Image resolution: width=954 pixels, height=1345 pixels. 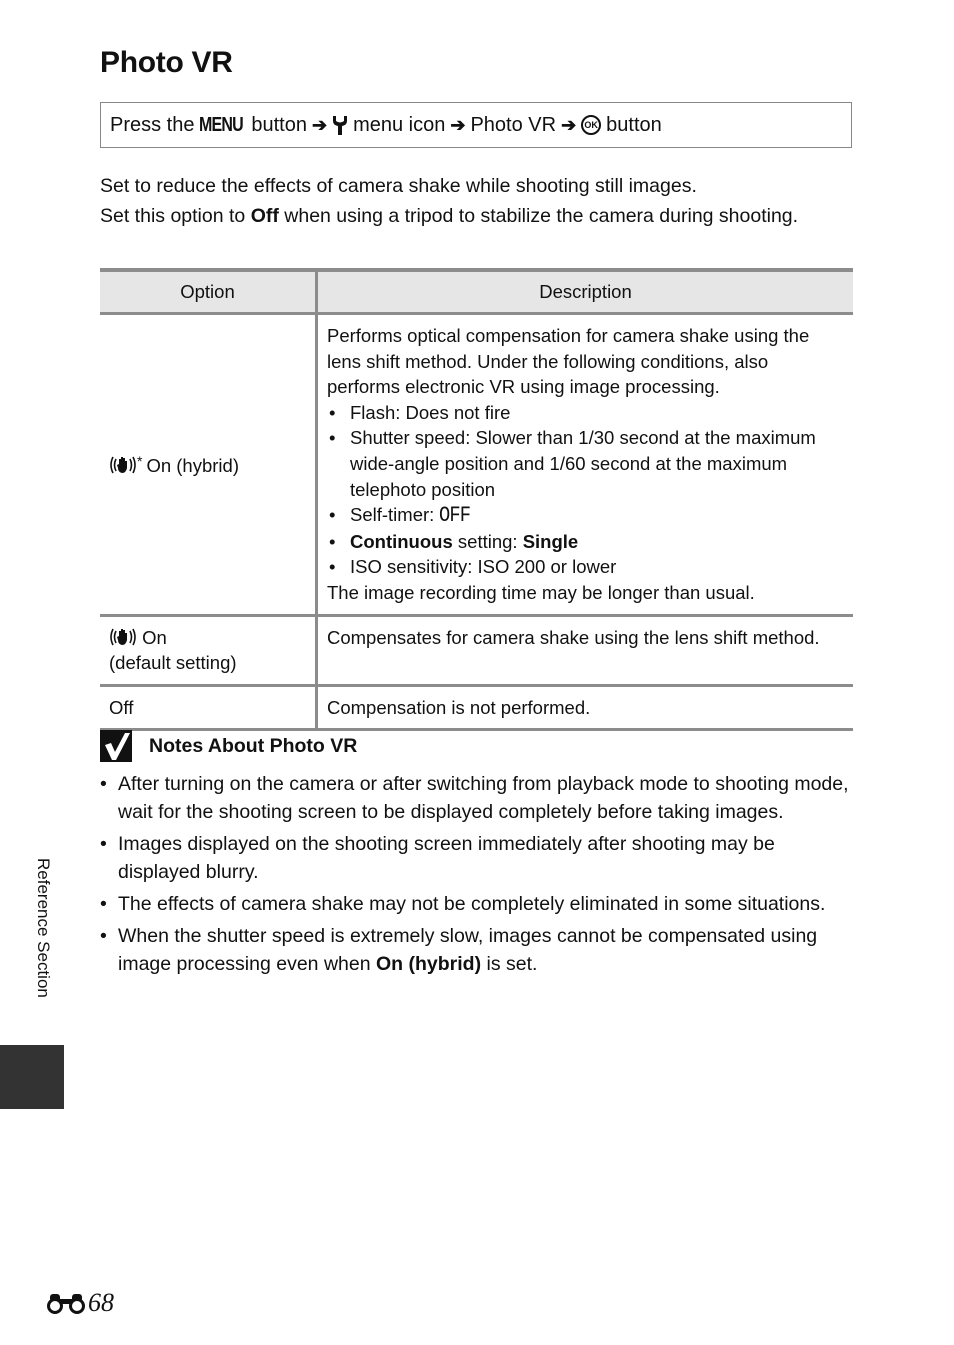 What do you see at coordinates (175, 216) in the screenshot?
I see `intro-text-part: Set this option to` at bounding box center [175, 216].